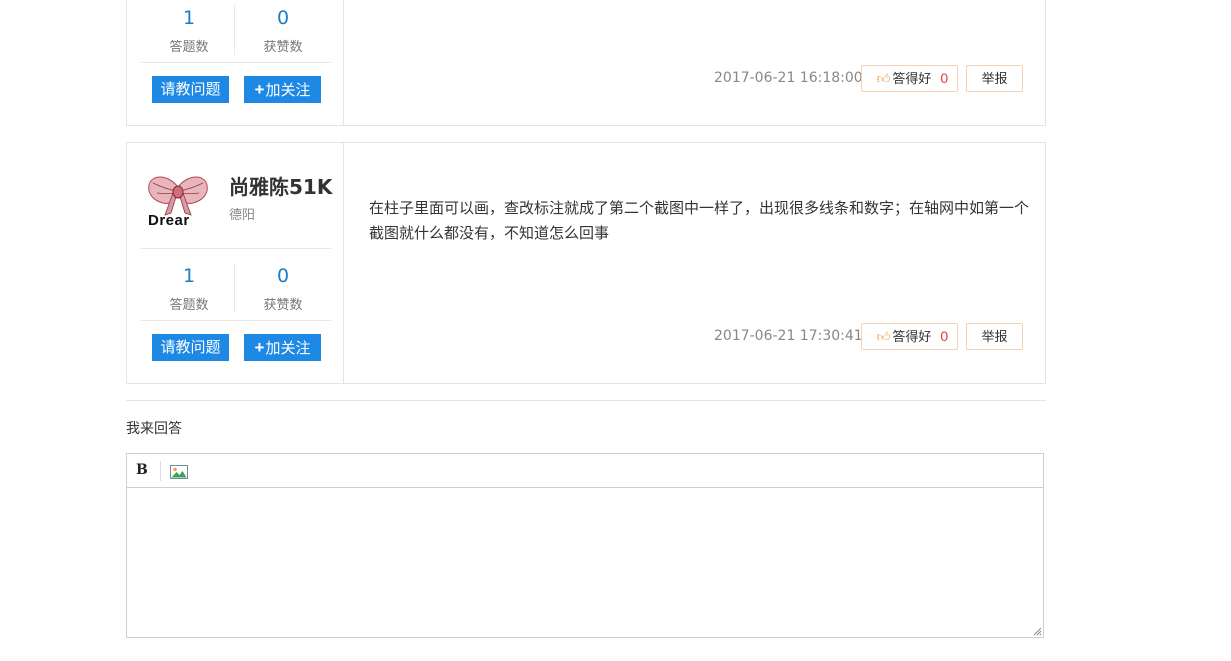  I want to click on editor-toolbar: B, so click(585, 471).